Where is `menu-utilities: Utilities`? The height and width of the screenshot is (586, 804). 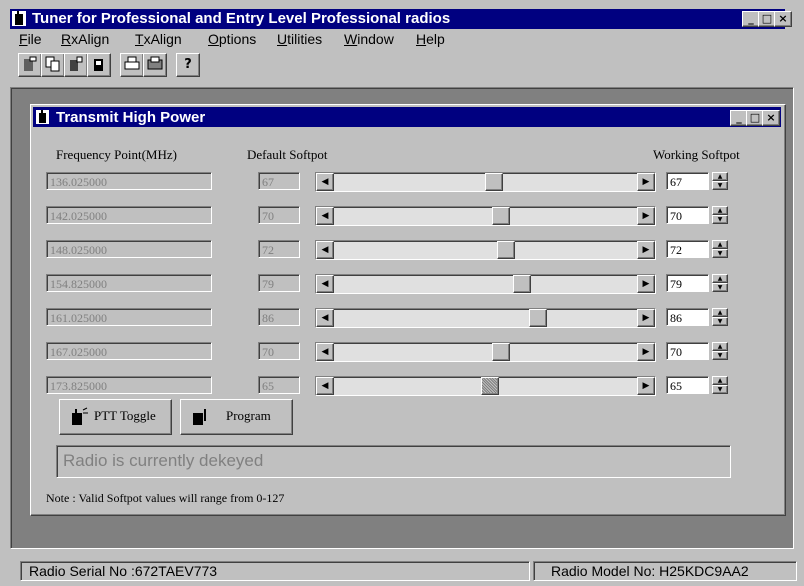
menu-utilities: Utilities is located at coordinates (299, 39).